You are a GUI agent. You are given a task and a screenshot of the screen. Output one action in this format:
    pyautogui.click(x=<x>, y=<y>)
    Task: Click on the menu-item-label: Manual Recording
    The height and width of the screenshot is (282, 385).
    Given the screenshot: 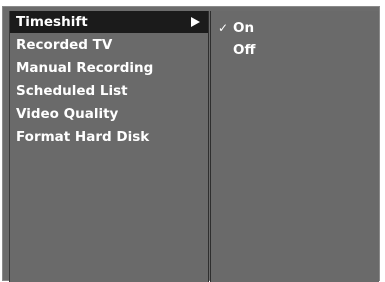 What is the action you would take?
    pyautogui.click(x=85, y=68)
    